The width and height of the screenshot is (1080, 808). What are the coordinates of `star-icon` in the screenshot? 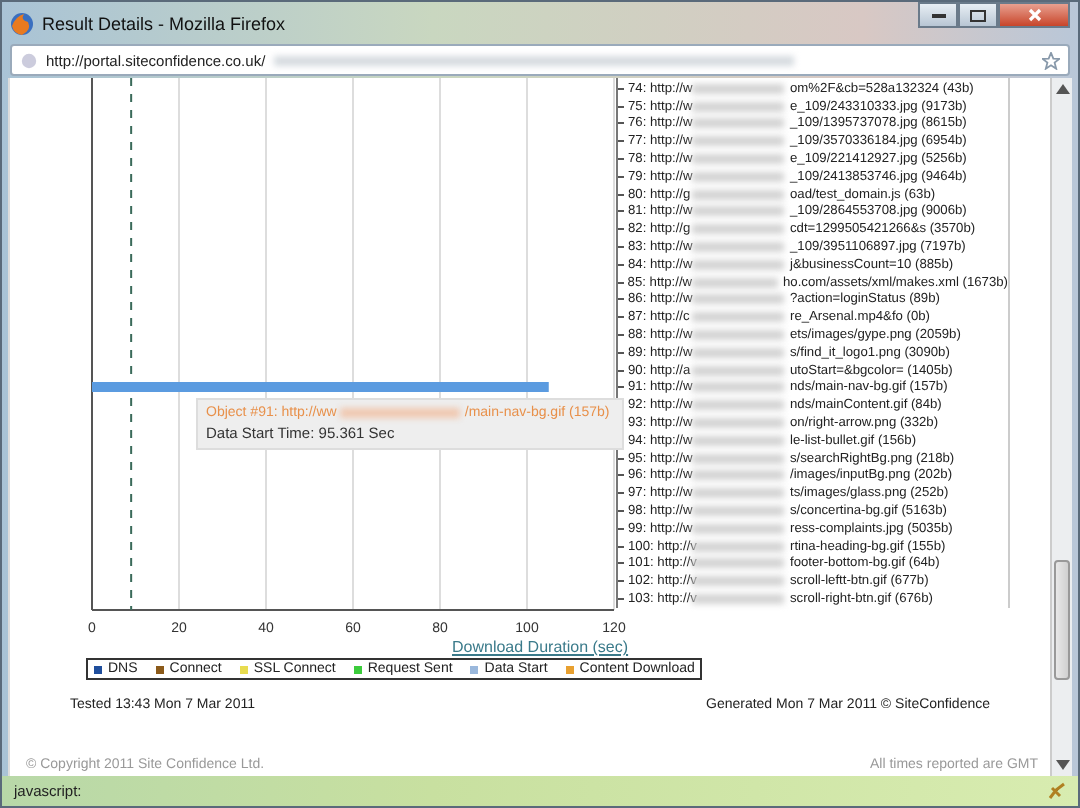 It's located at (1051, 60).